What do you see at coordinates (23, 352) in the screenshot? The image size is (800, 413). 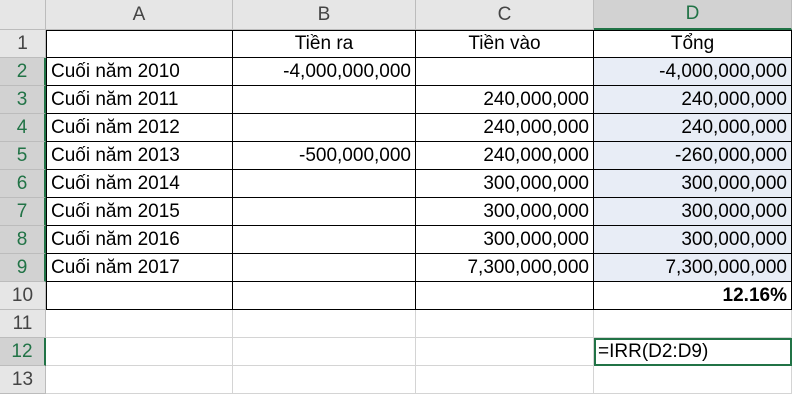 I see `row-header-12: 12` at bounding box center [23, 352].